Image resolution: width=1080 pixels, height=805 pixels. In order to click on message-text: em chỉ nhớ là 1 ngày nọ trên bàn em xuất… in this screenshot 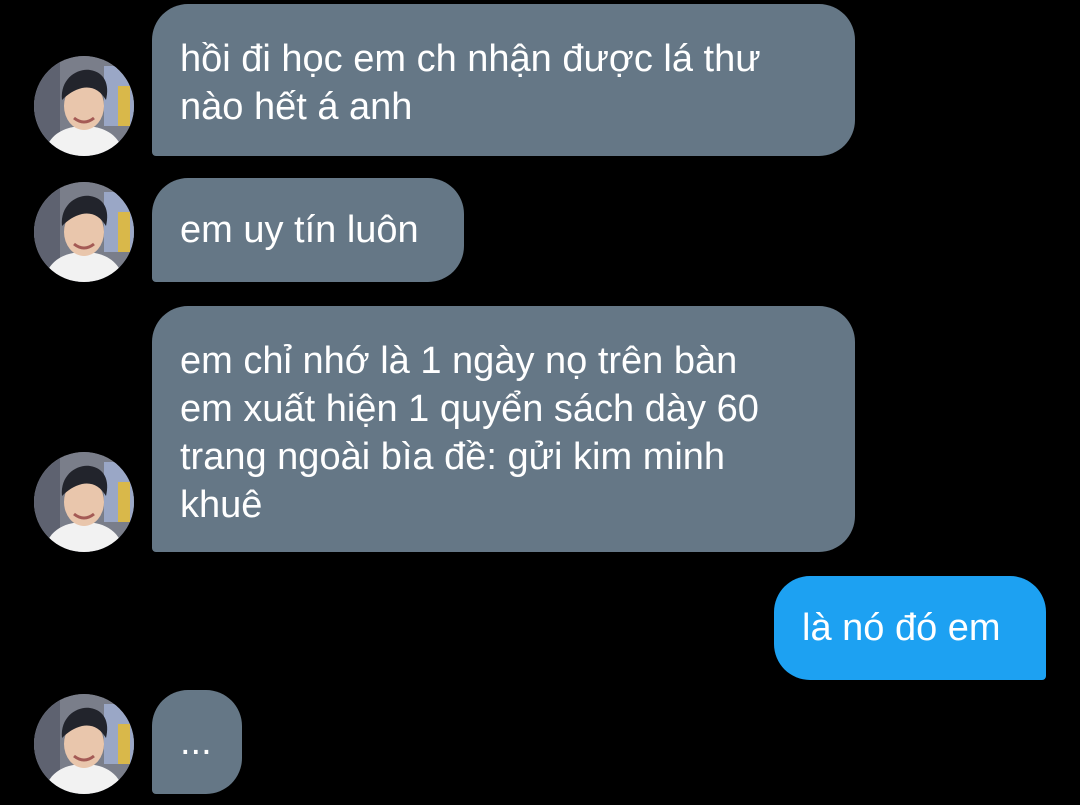, I will do `click(469, 433)`.